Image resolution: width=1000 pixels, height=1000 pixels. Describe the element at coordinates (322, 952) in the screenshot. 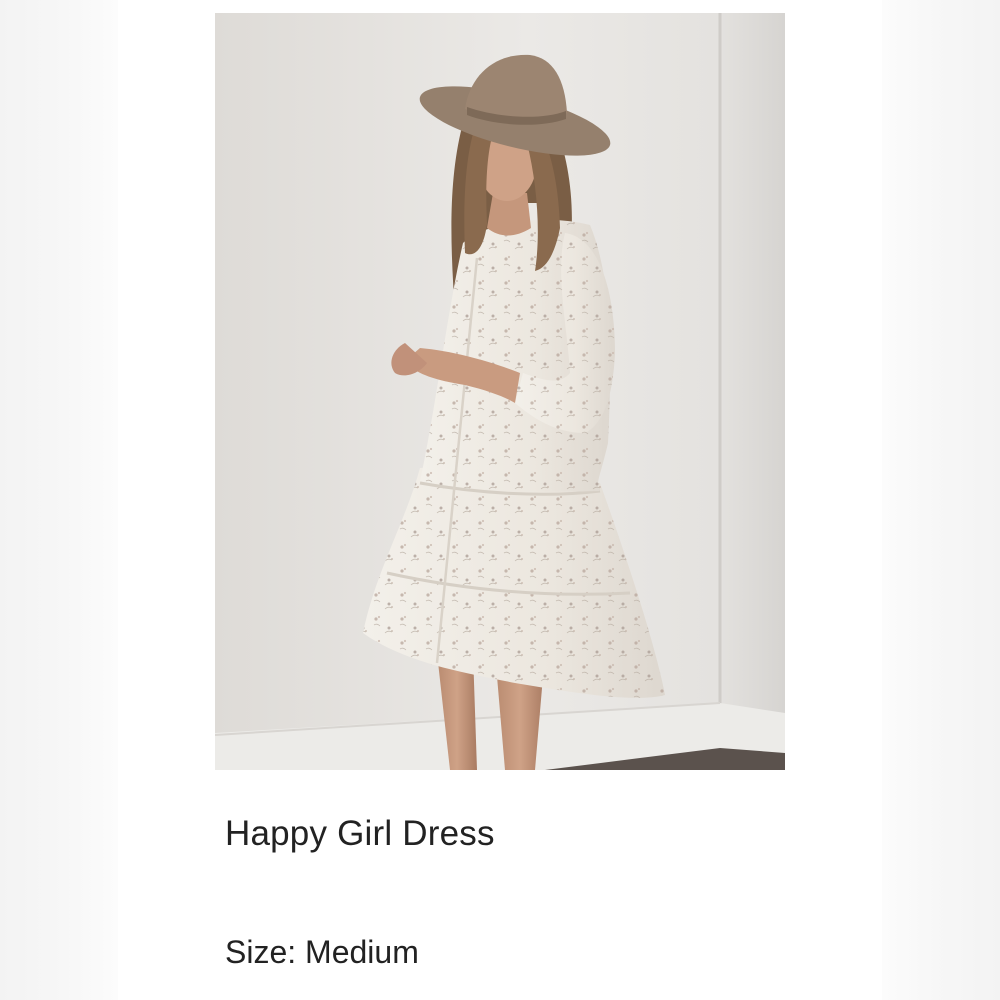

I see `product-size: Size: Medium` at that location.